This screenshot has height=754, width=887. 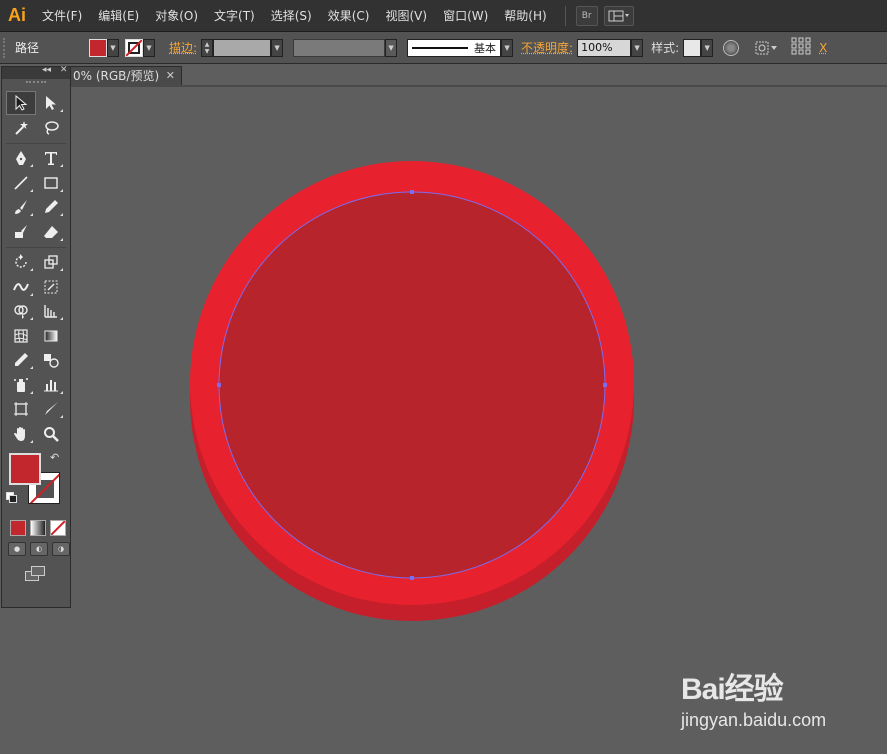 I want to click on blend-tool, so click(x=51, y=360).